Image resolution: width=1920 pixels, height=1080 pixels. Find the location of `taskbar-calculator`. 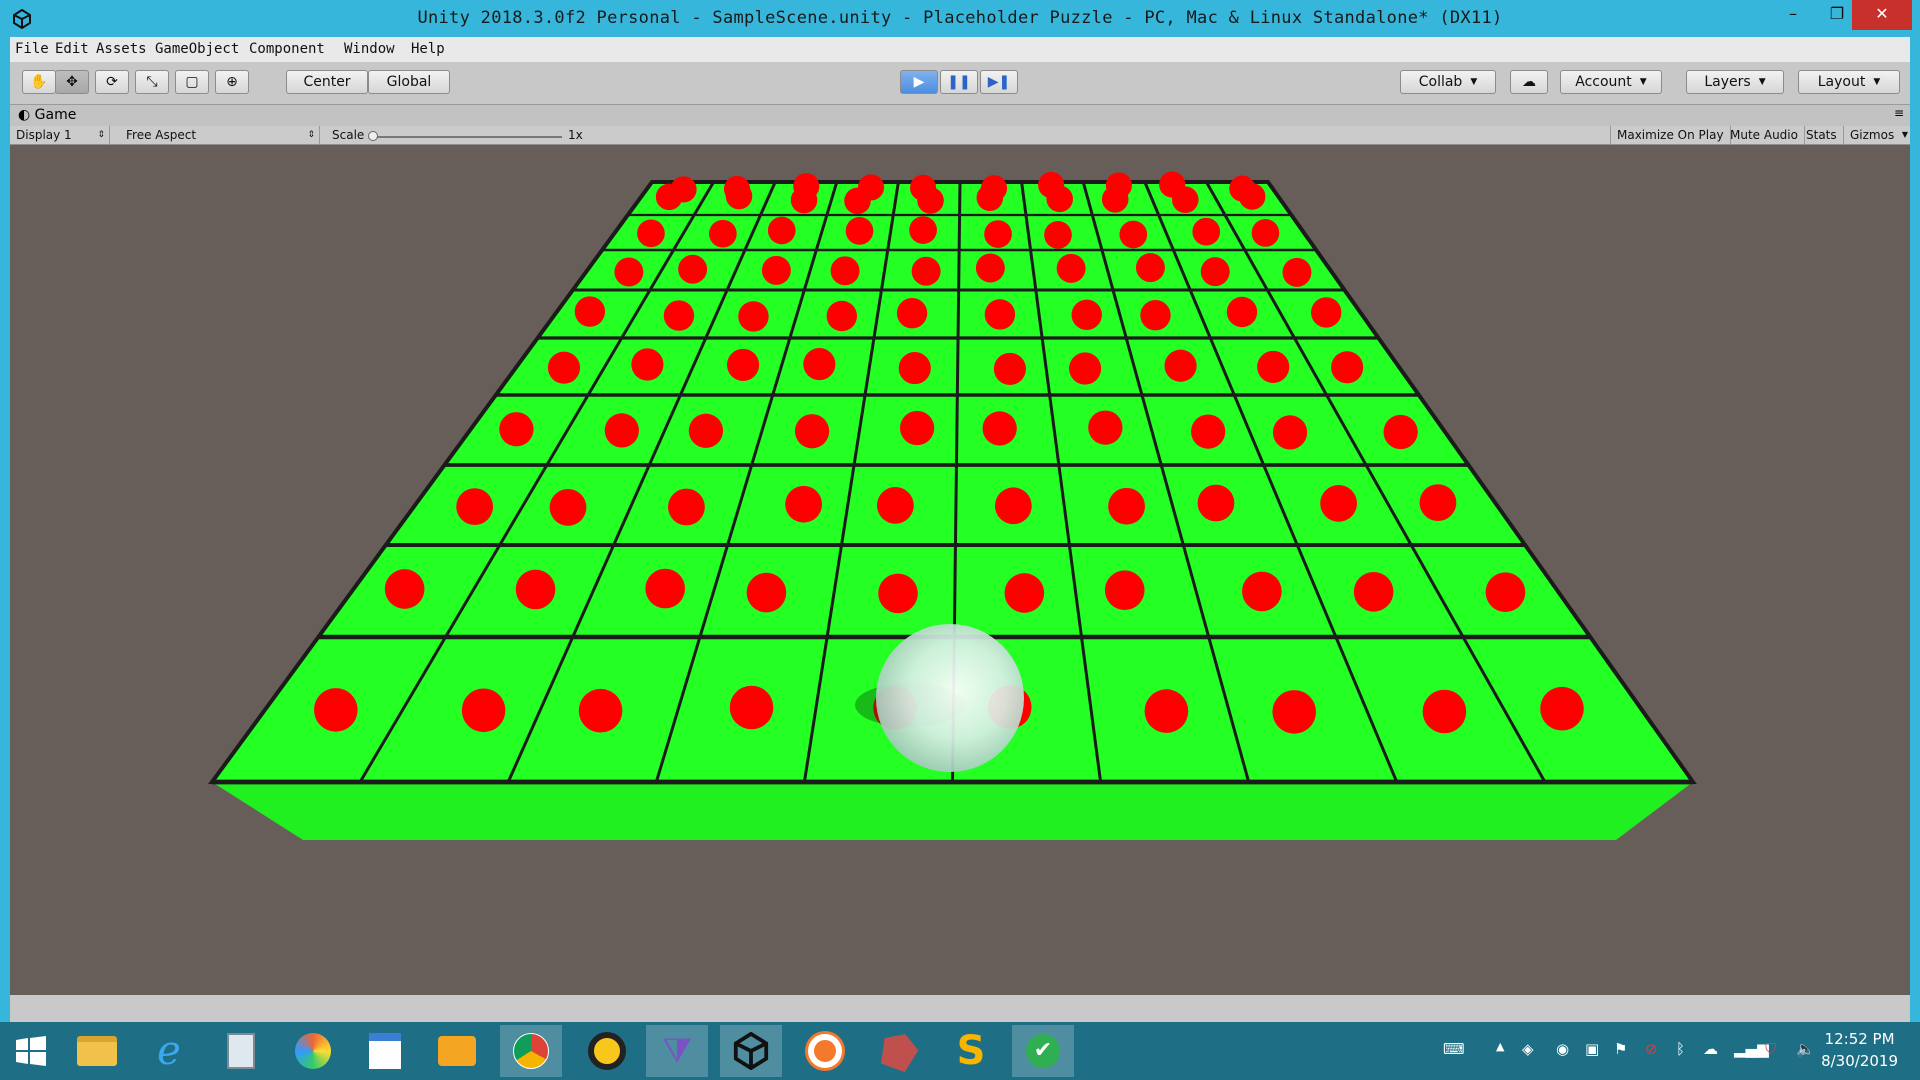

taskbar-calculator is located at coordinates (241, 1051).